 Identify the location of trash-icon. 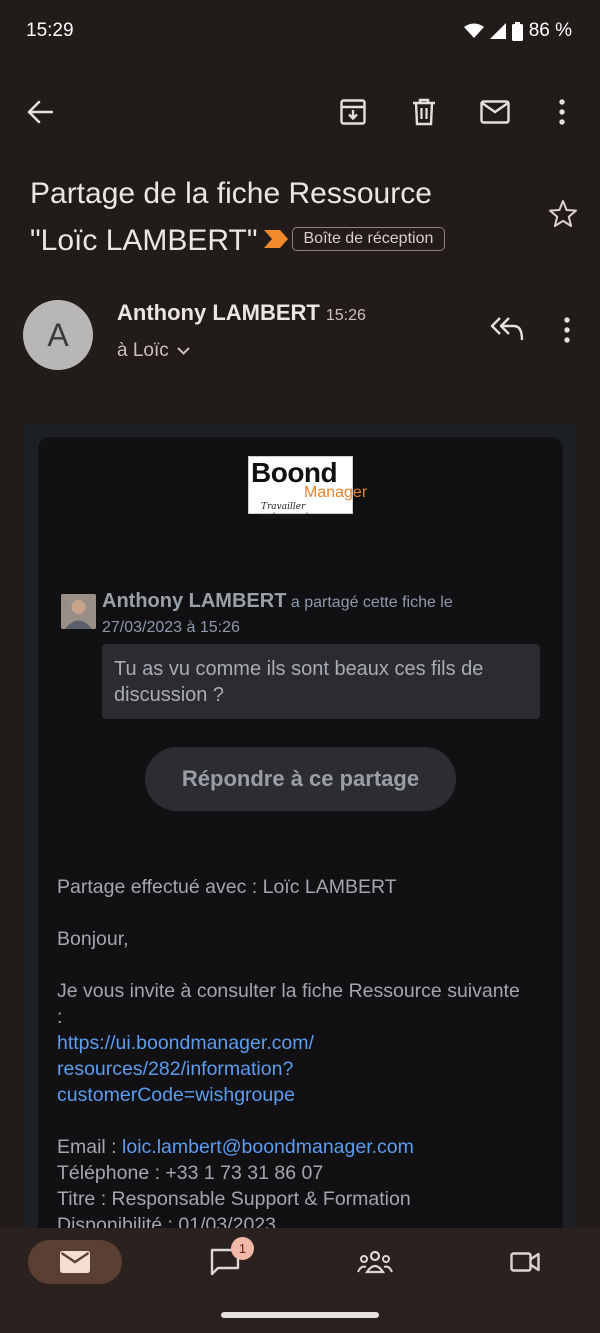
(424, 112).